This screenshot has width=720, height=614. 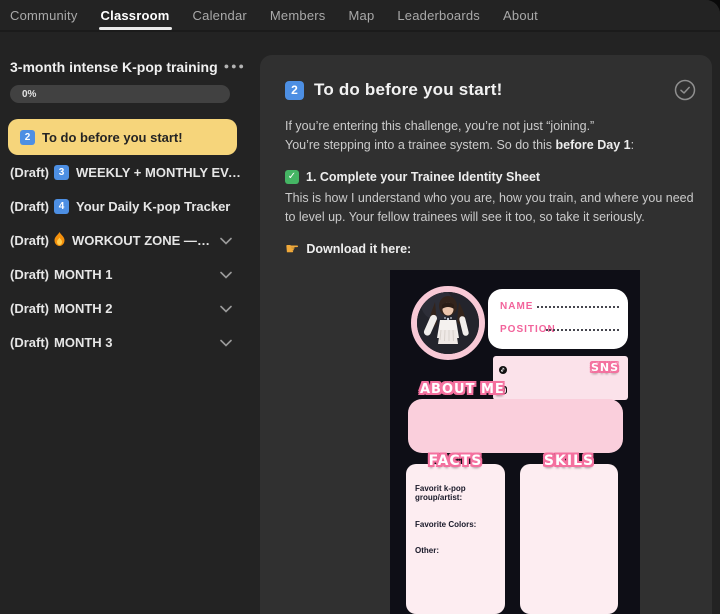 What do you see at coordinates (427, 551) in the screenshot?
I see `fact-item: Other:` at bounding box center [427, 551].